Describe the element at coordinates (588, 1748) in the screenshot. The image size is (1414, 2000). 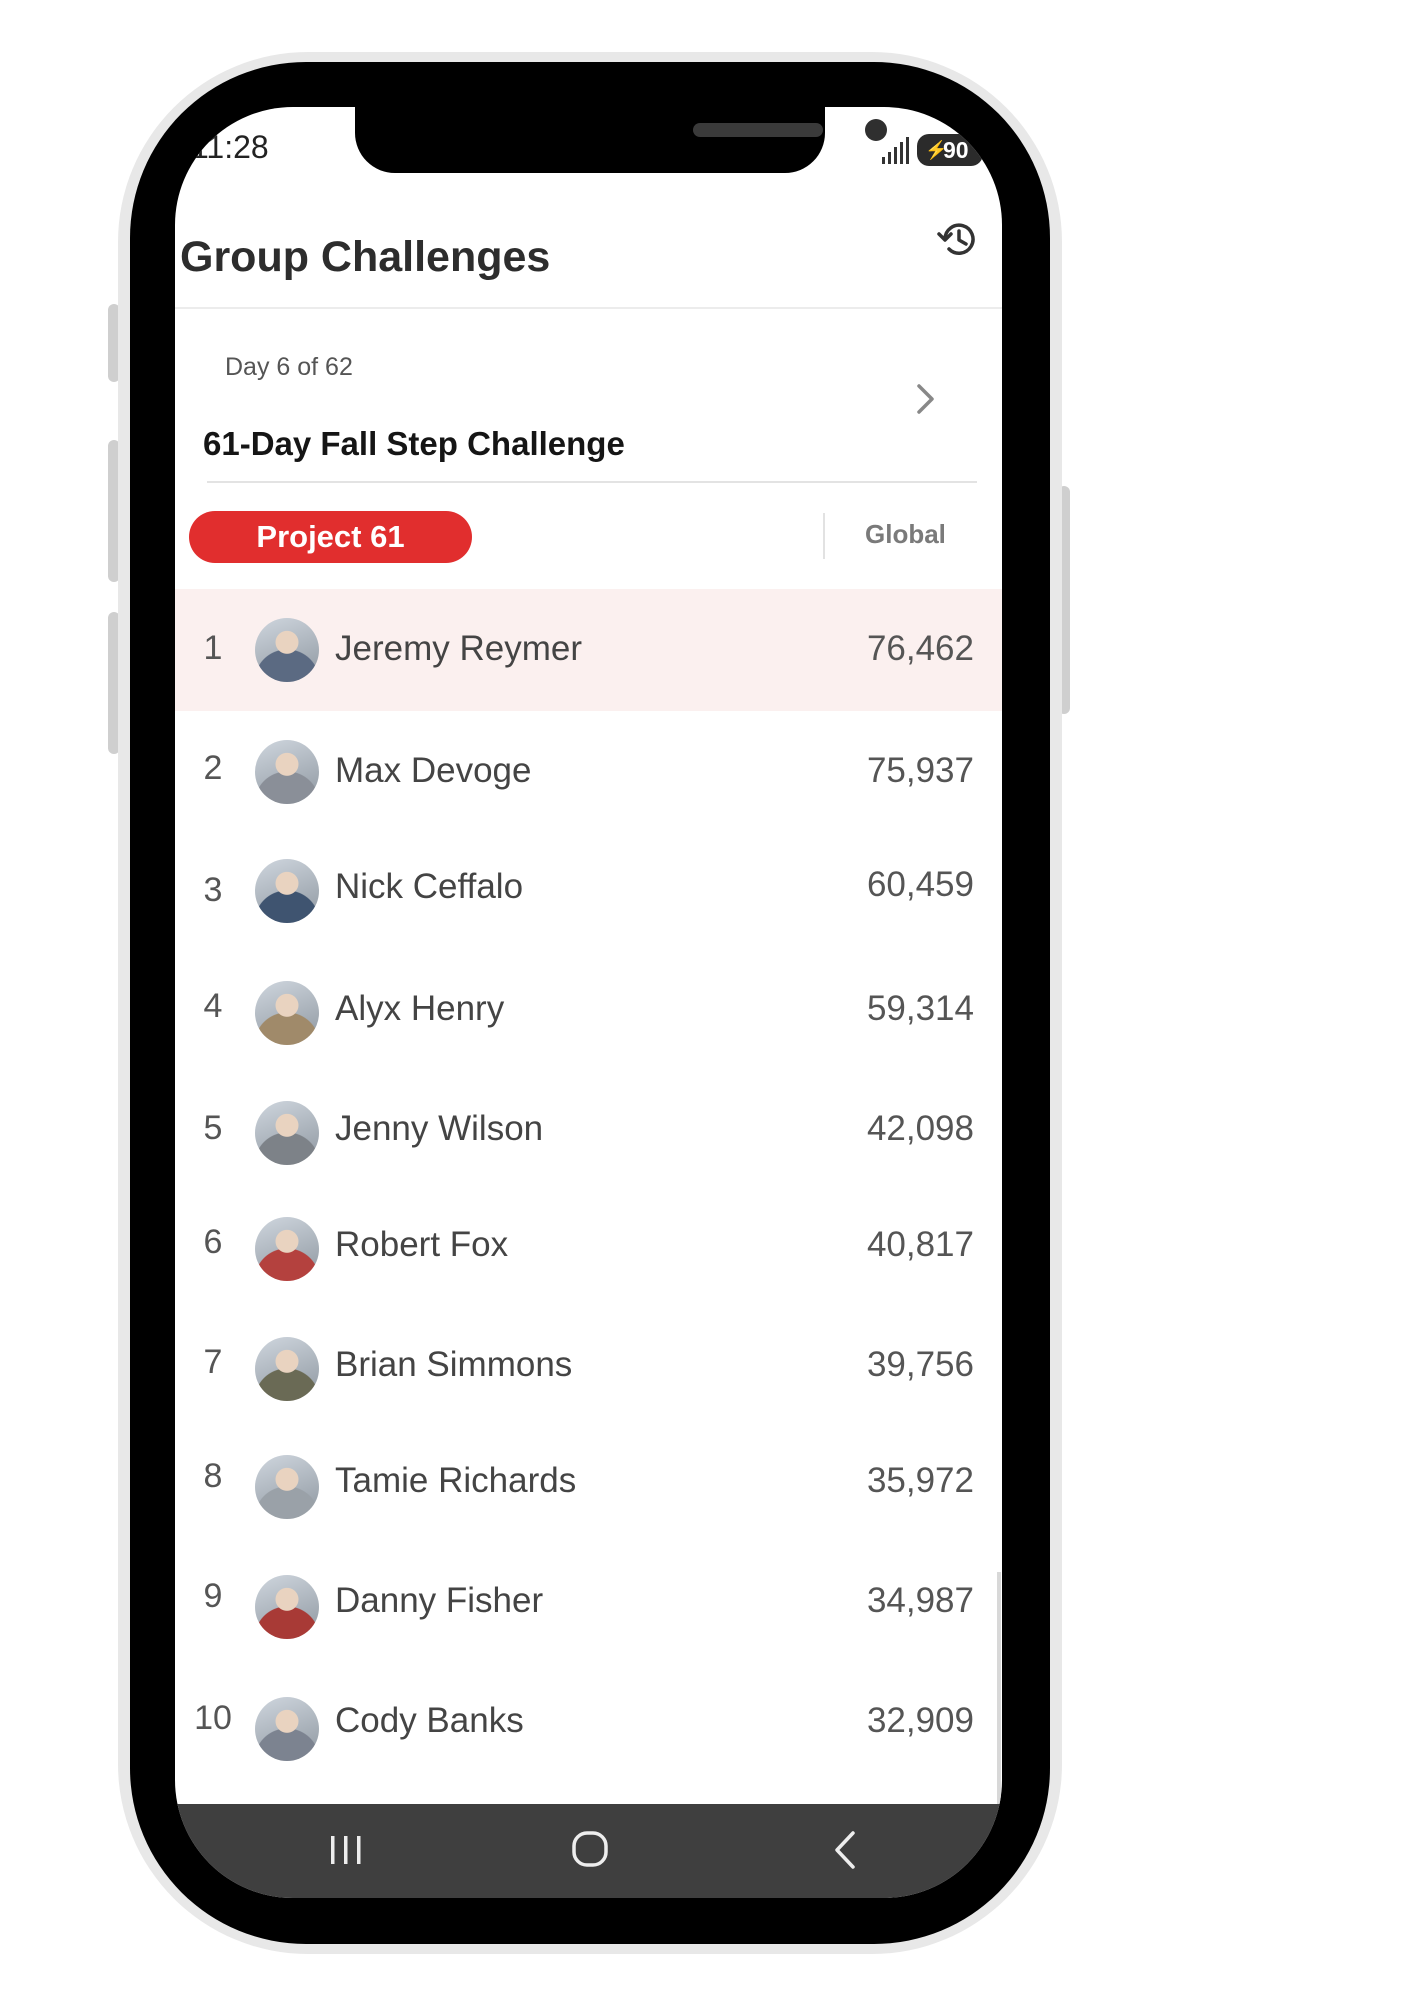
I see `leaderboard-row: 10 Cody Banks 32,909` at that location.